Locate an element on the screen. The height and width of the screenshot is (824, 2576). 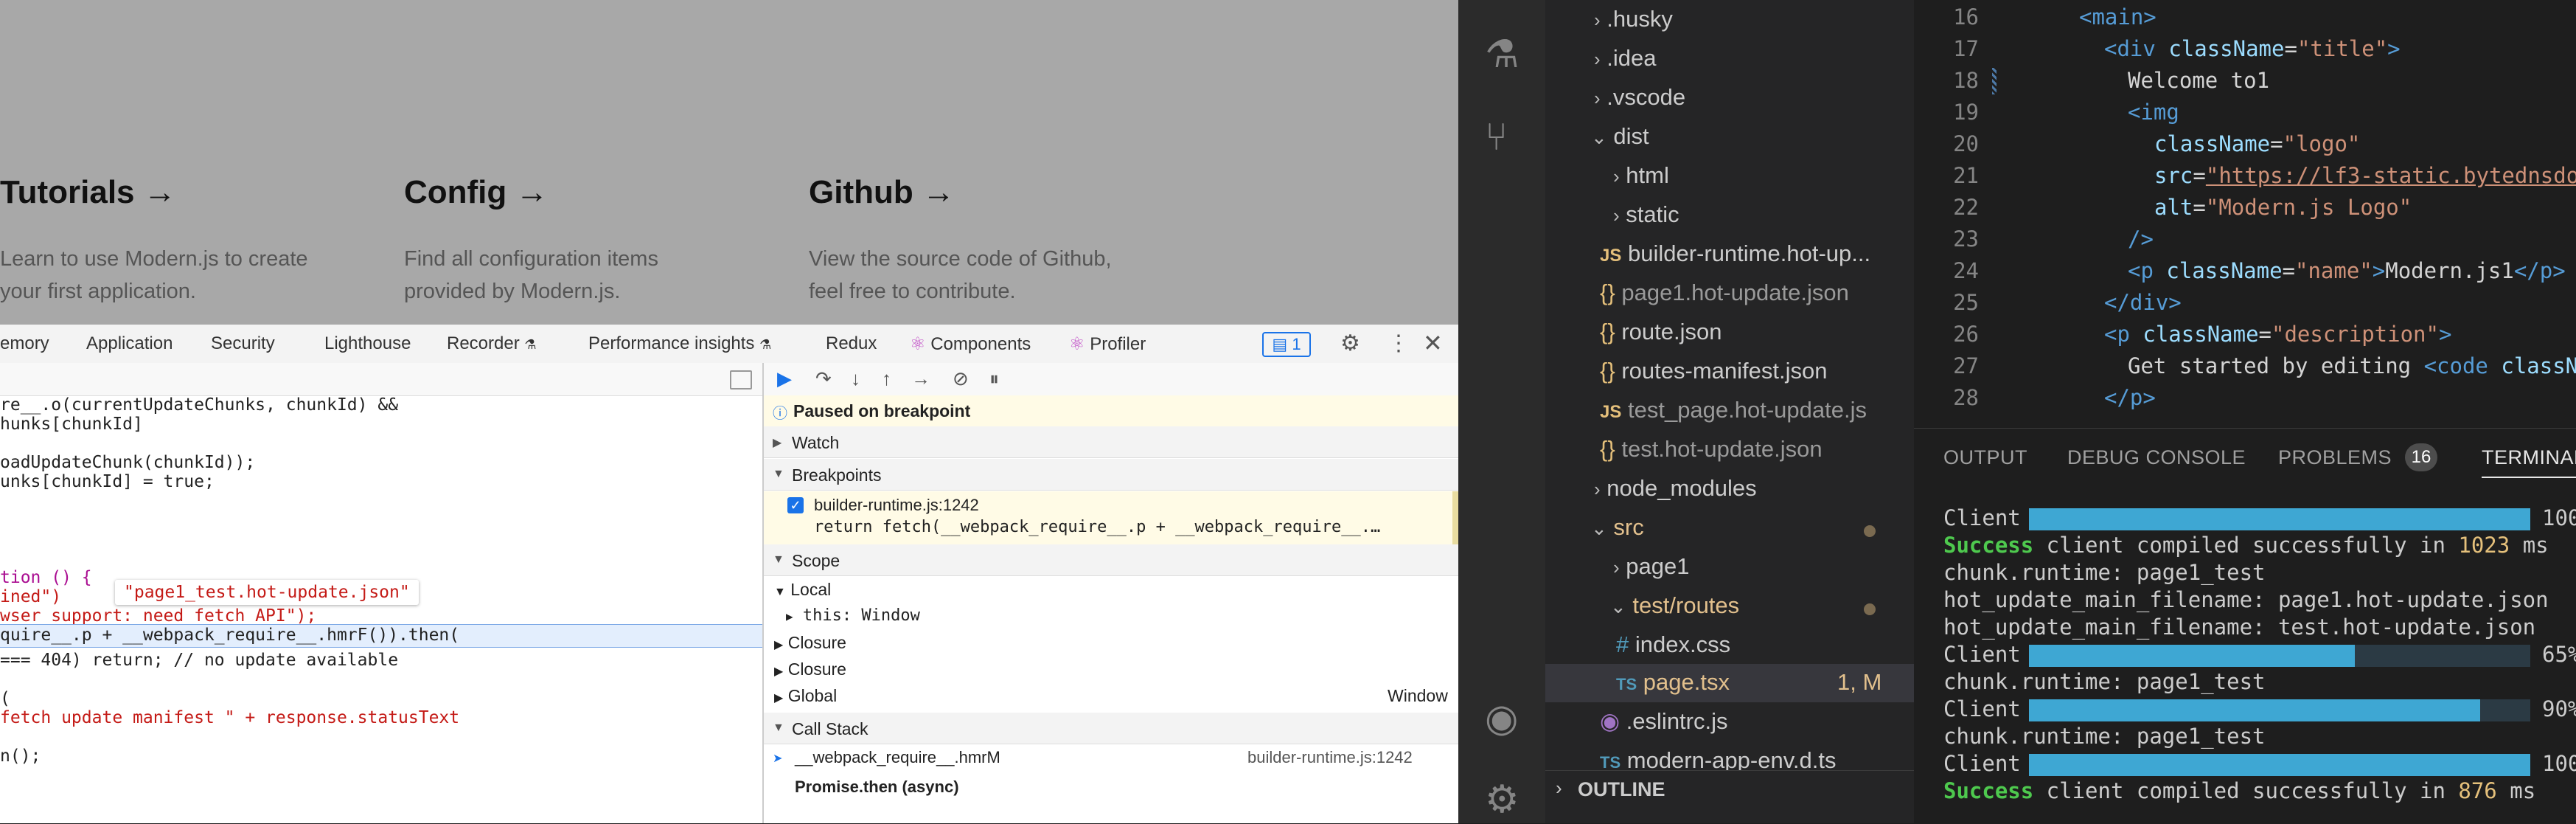
code-line: oadUpdateChunk(chunkId)); is located at coordinates (128, 462).